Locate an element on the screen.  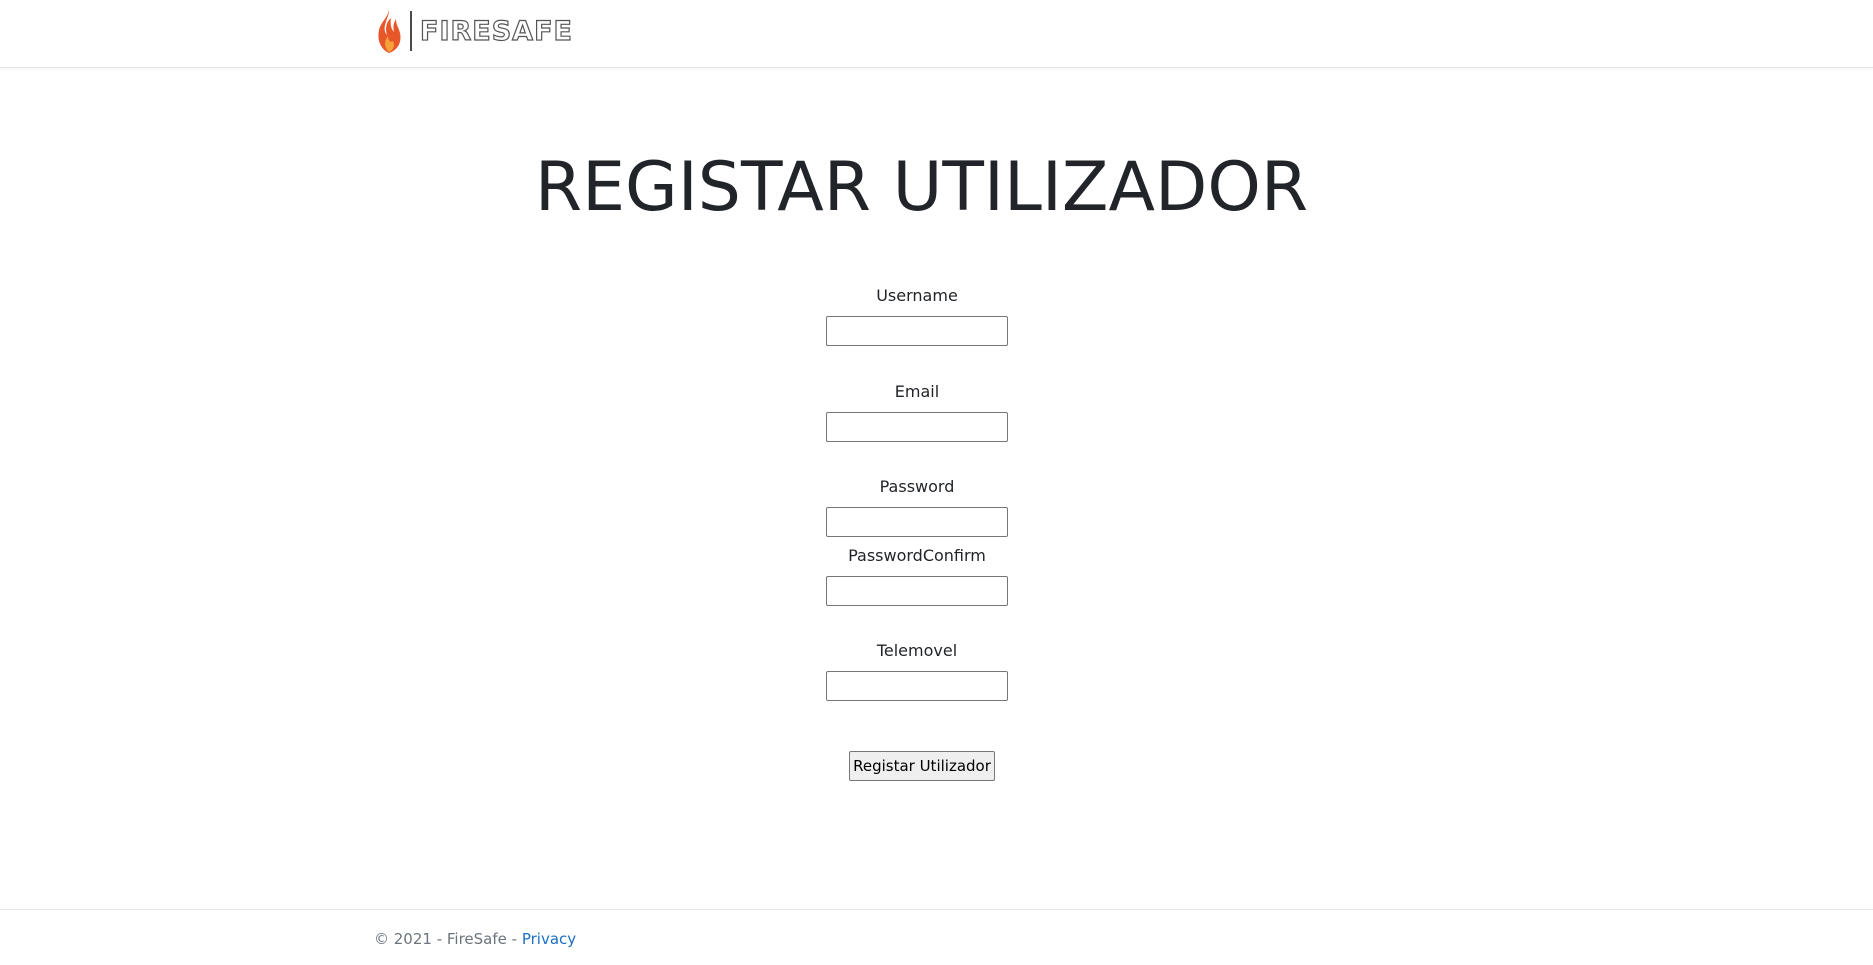
footer-copyright: © 2021 - FireSafe - is located at coordinates (448, 939).